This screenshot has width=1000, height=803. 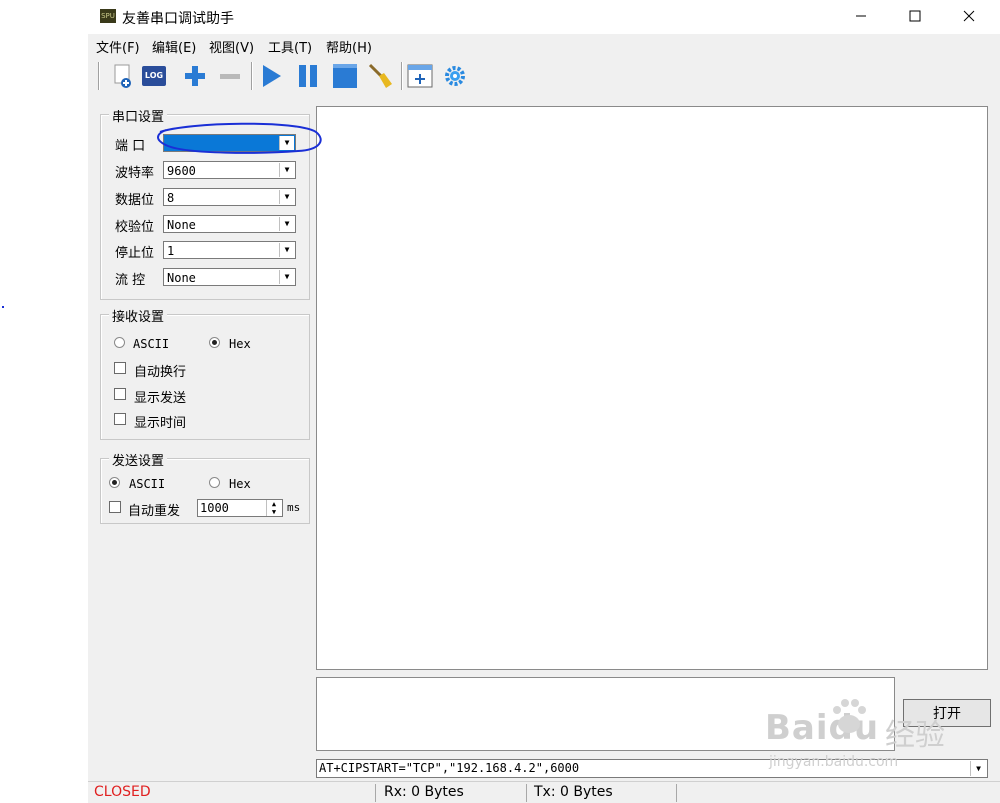 I want to click on title-bar: SPU 友善串口调试助手, so click(x=544, y=17).